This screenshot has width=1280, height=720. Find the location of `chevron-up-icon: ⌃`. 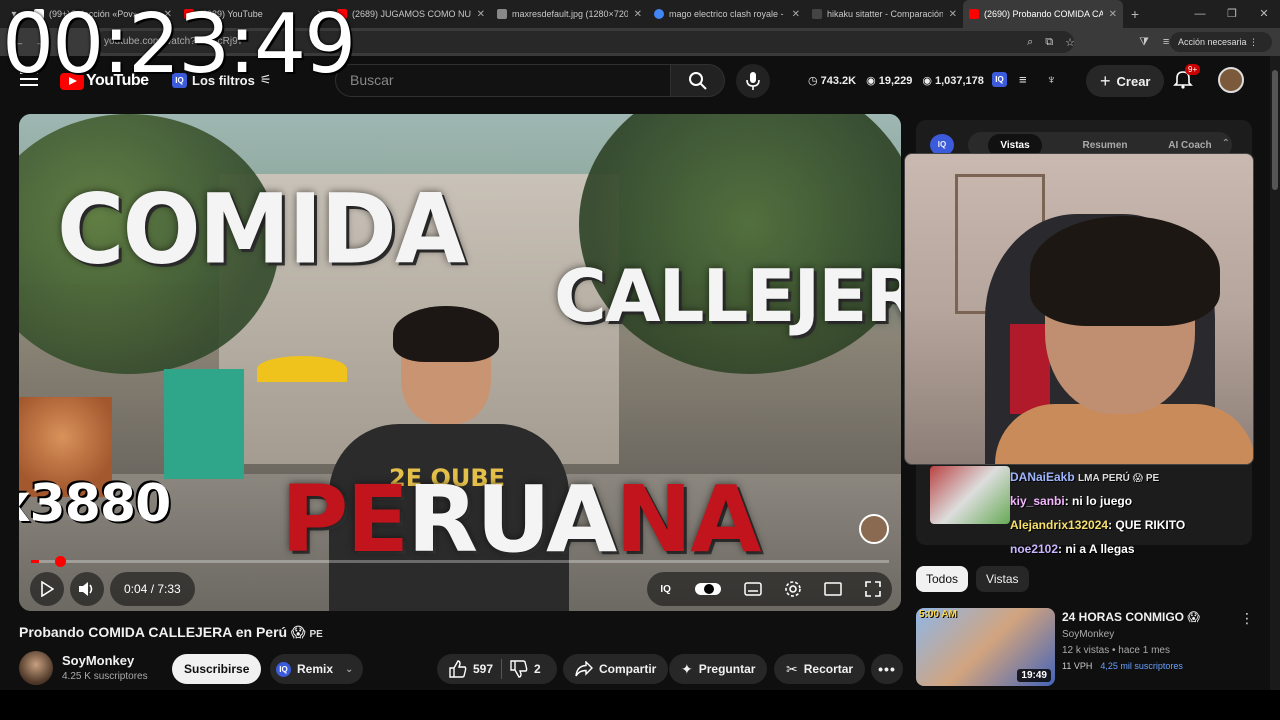

chevron-up-icon: ⌃ is located at coordinates (1226, 143).